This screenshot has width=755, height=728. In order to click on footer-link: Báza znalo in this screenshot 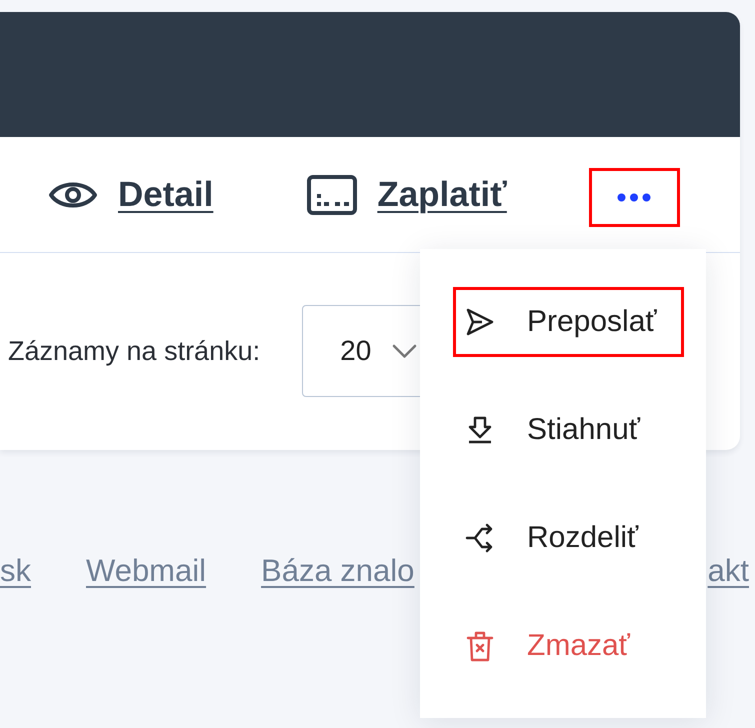, I will do `click(337, 571)`.